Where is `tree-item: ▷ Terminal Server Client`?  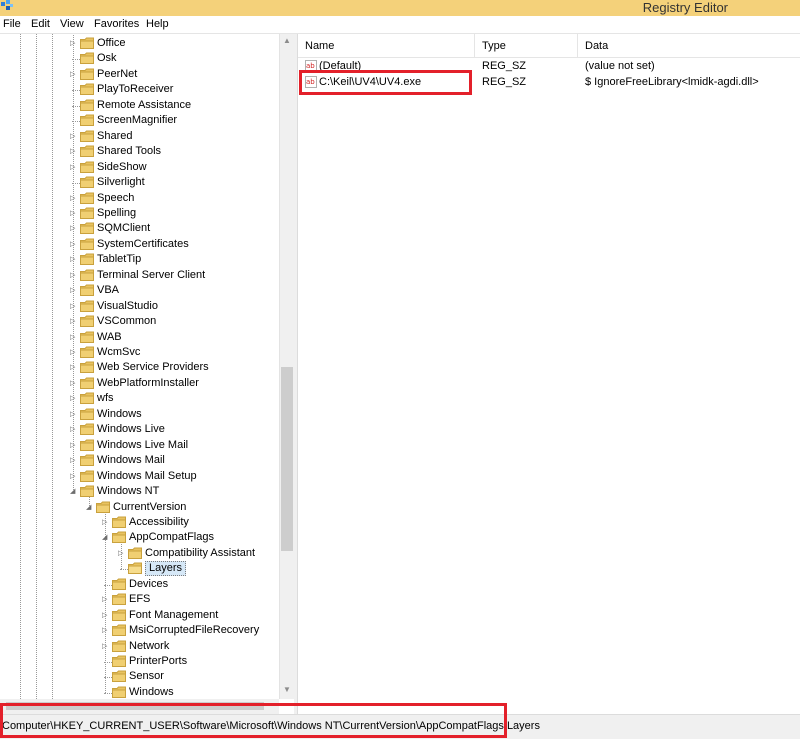 tree-item: ▷ Terminal Server Client is located at coordinates (139, 275).